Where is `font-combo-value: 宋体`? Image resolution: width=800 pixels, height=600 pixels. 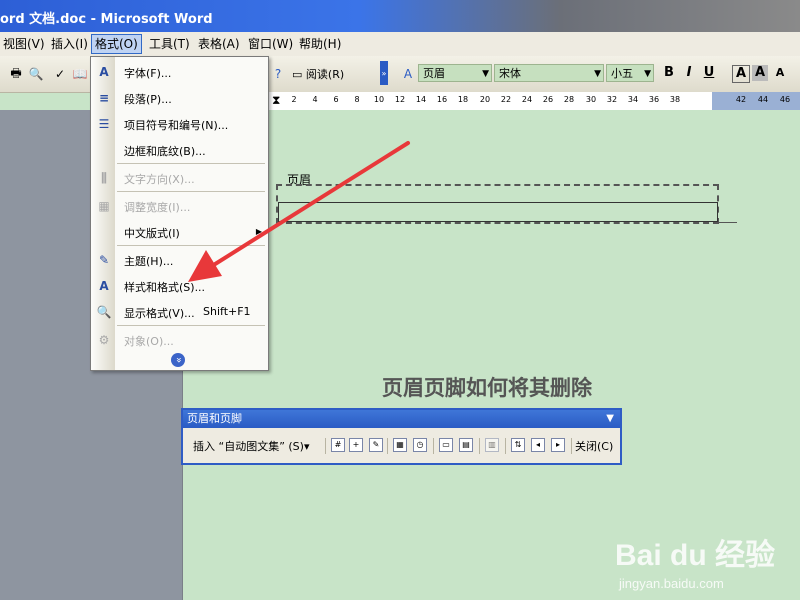
font-combo-value: 宋体 is located at coordinates (510, 73).